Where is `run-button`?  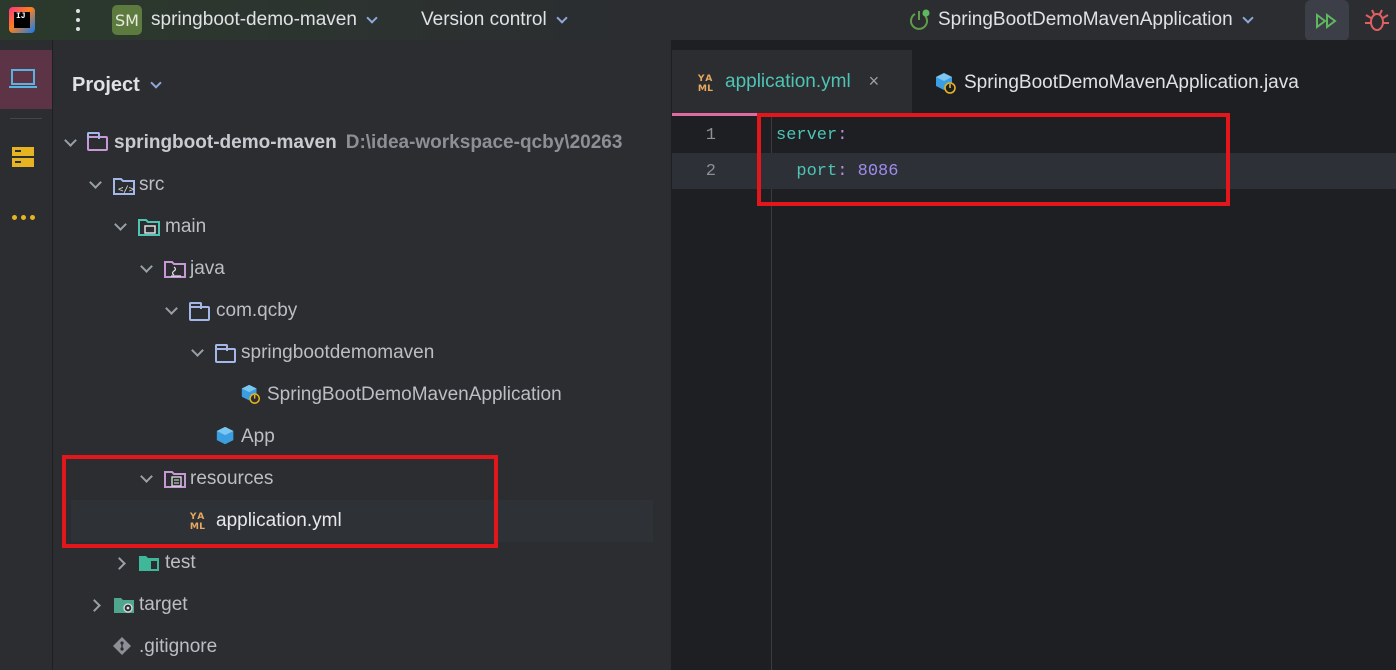 run-button is located at coordinates (1327, 20).